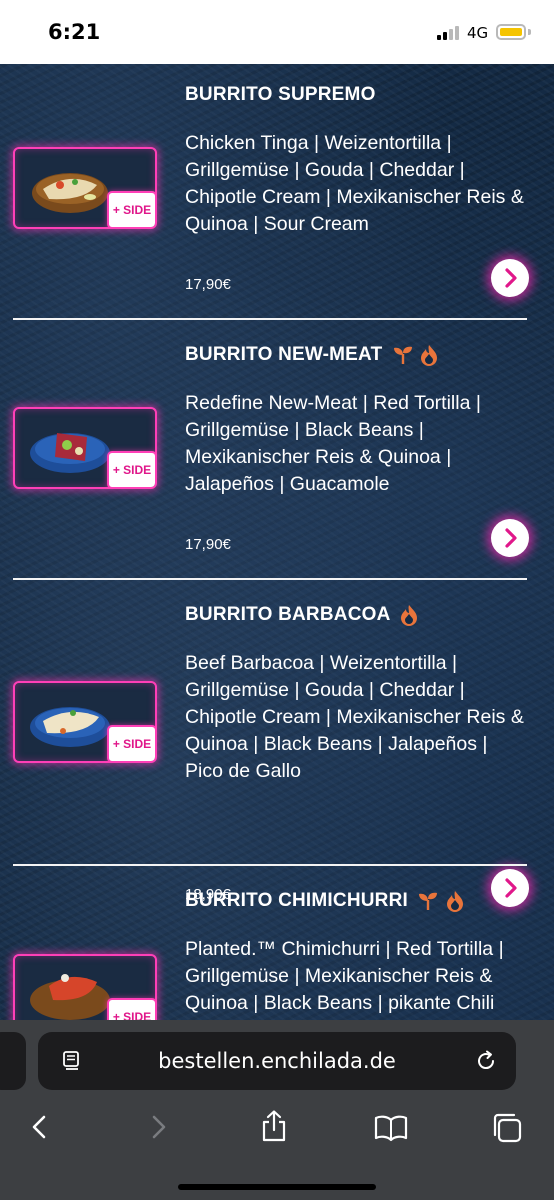  I want to click on forward-button, so click(158, 1128).